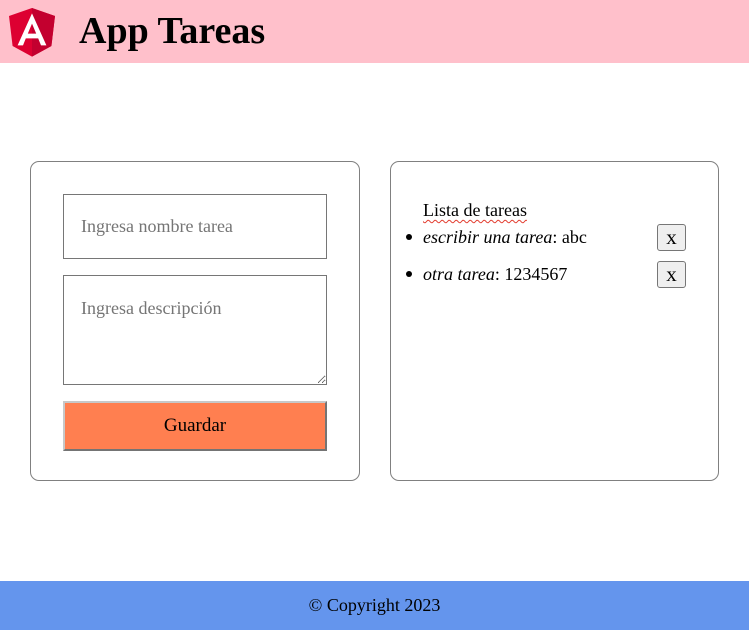 The height and width of the screenshot is (630, 749). Describe the element at coordinates (374, 31) in the screenshot. I see `app-header: App Tareas` at that location.